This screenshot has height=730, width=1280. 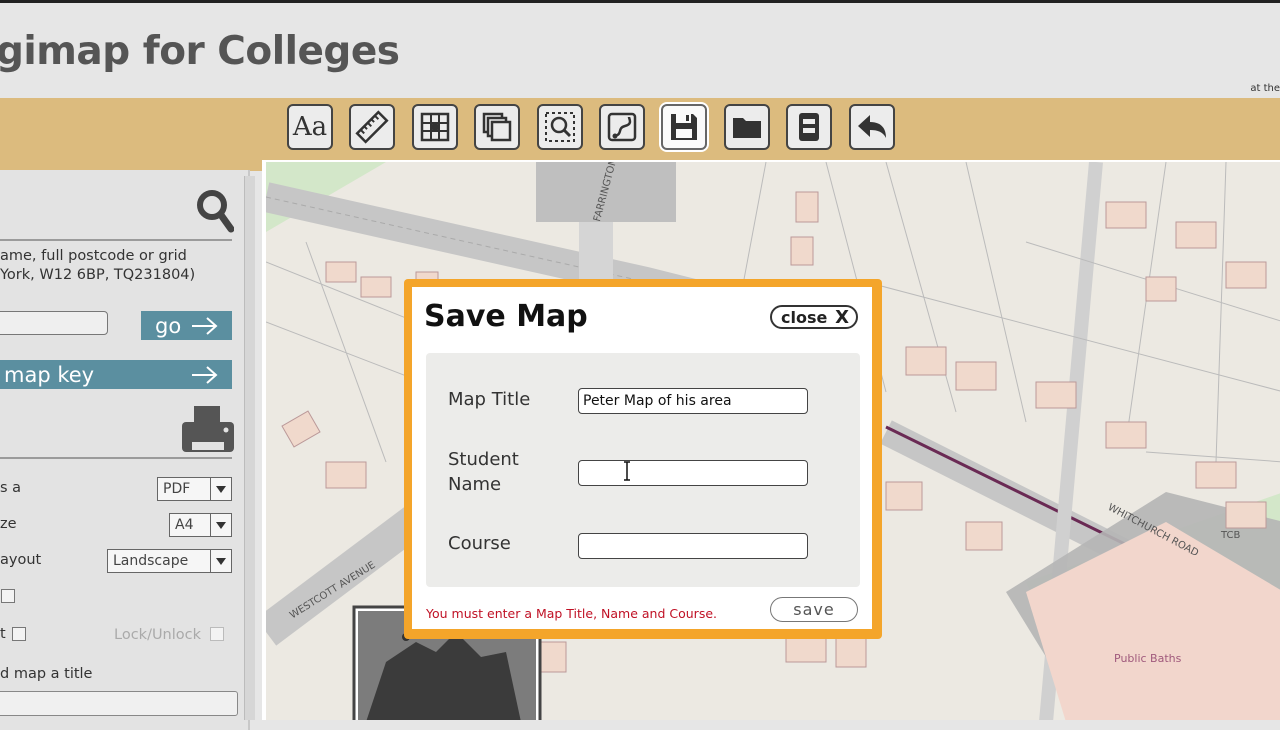 I want to click on route-icon, so click(x=622, y=127).